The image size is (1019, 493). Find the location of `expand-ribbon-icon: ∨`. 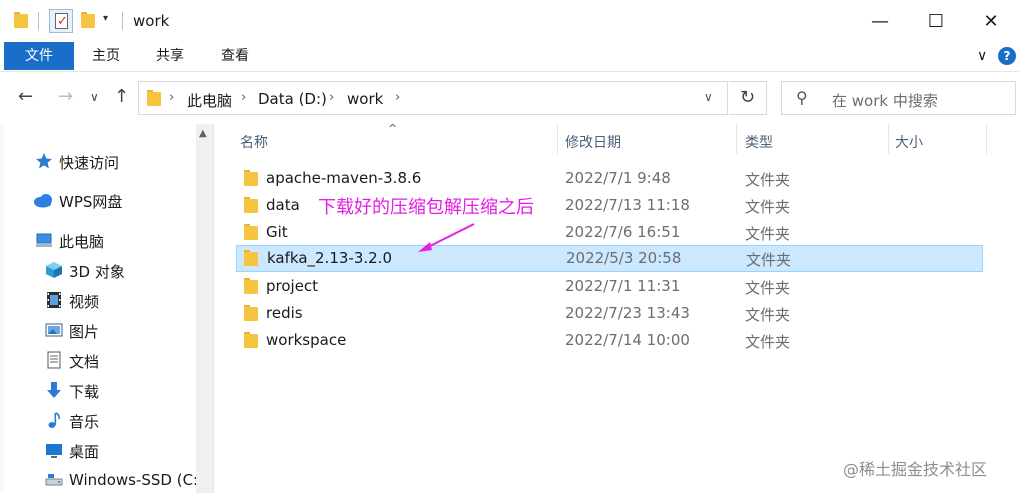

expand-ribbon-icon: ∨ is located at coordinates (982, 56).